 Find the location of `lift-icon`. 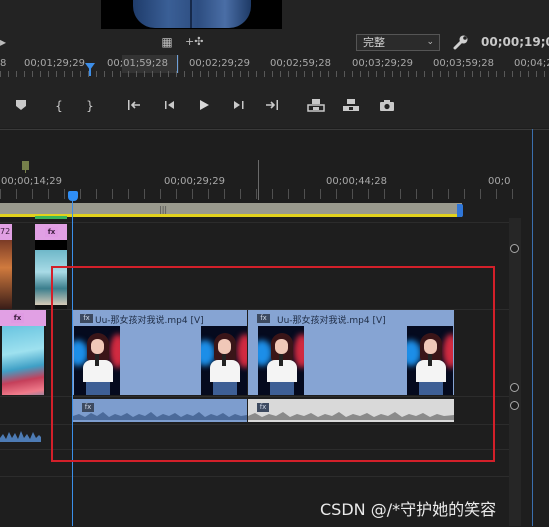

lift-icon is located at coordinates (316, 106).